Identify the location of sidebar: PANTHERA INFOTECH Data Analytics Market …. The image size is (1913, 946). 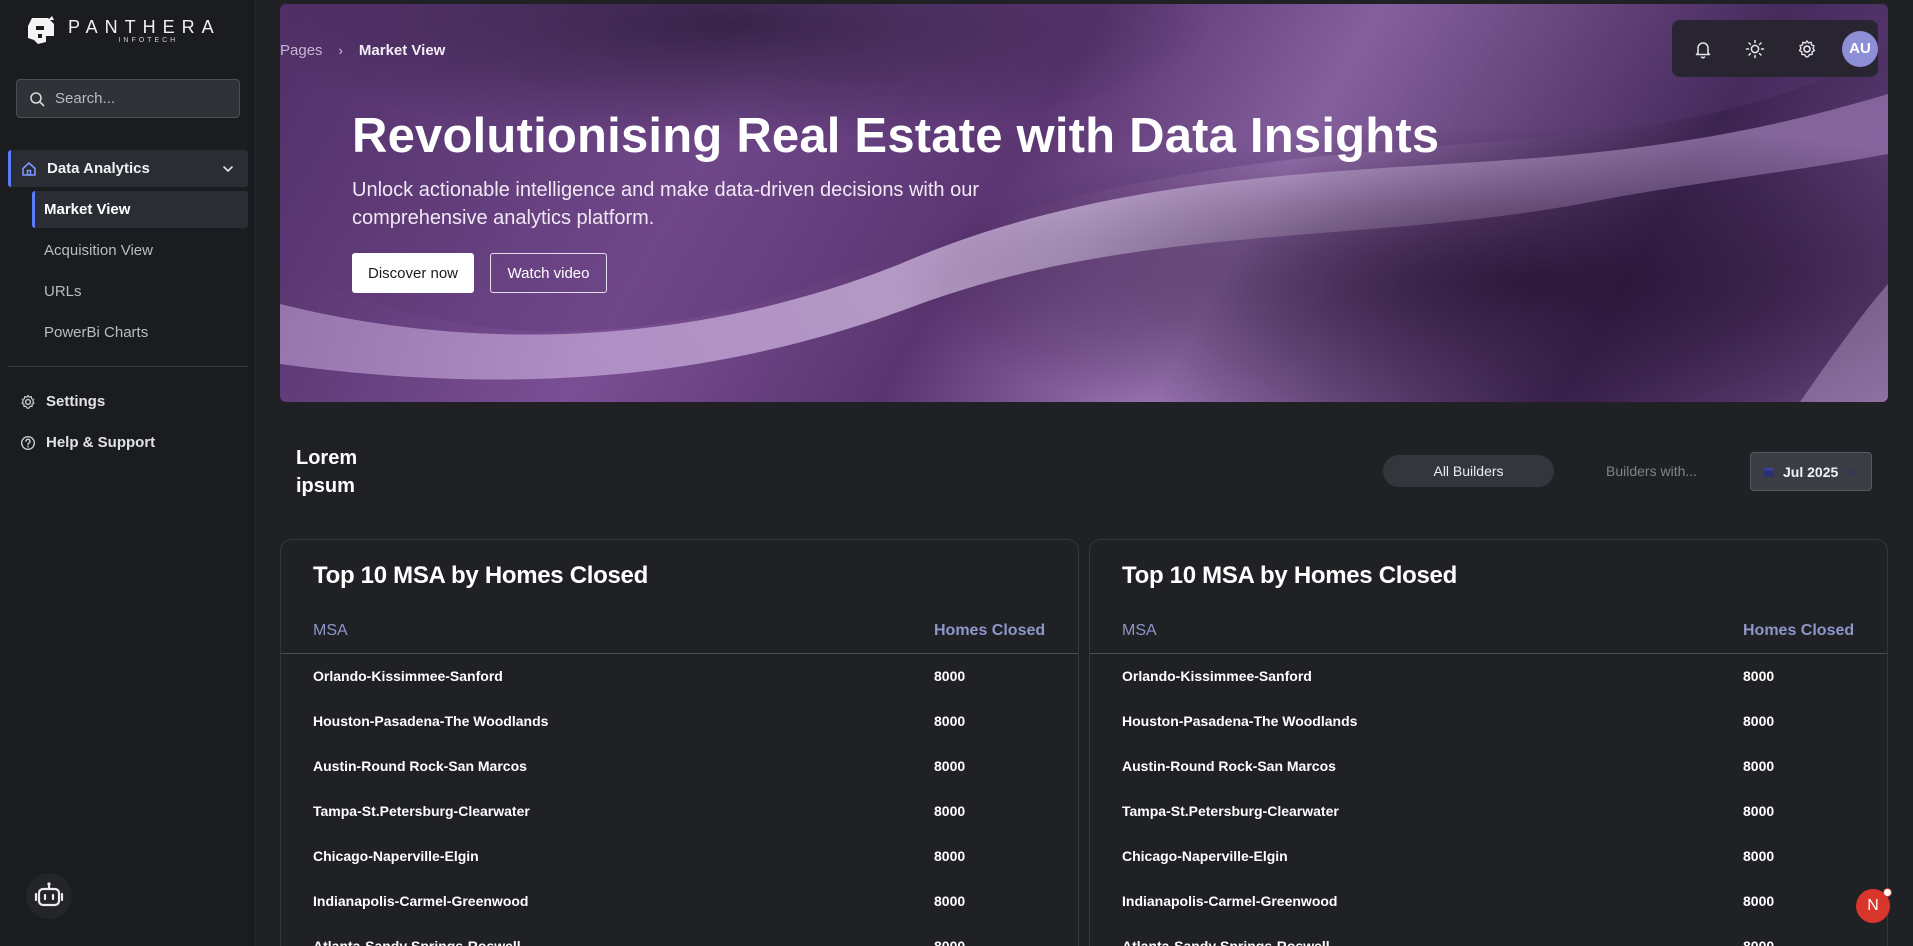
(128, 473).